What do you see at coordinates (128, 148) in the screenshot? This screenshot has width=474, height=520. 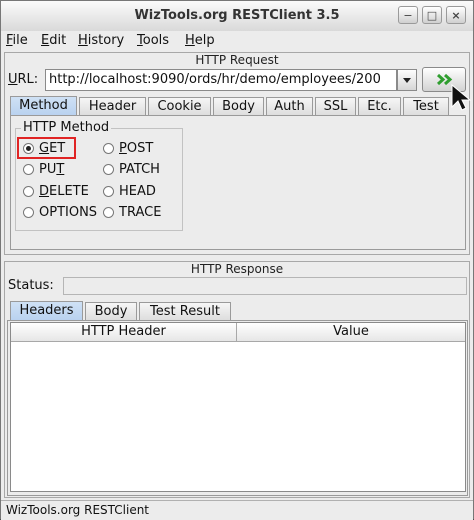 I see `radio-post: P OST` at bounding box center [128, 148].